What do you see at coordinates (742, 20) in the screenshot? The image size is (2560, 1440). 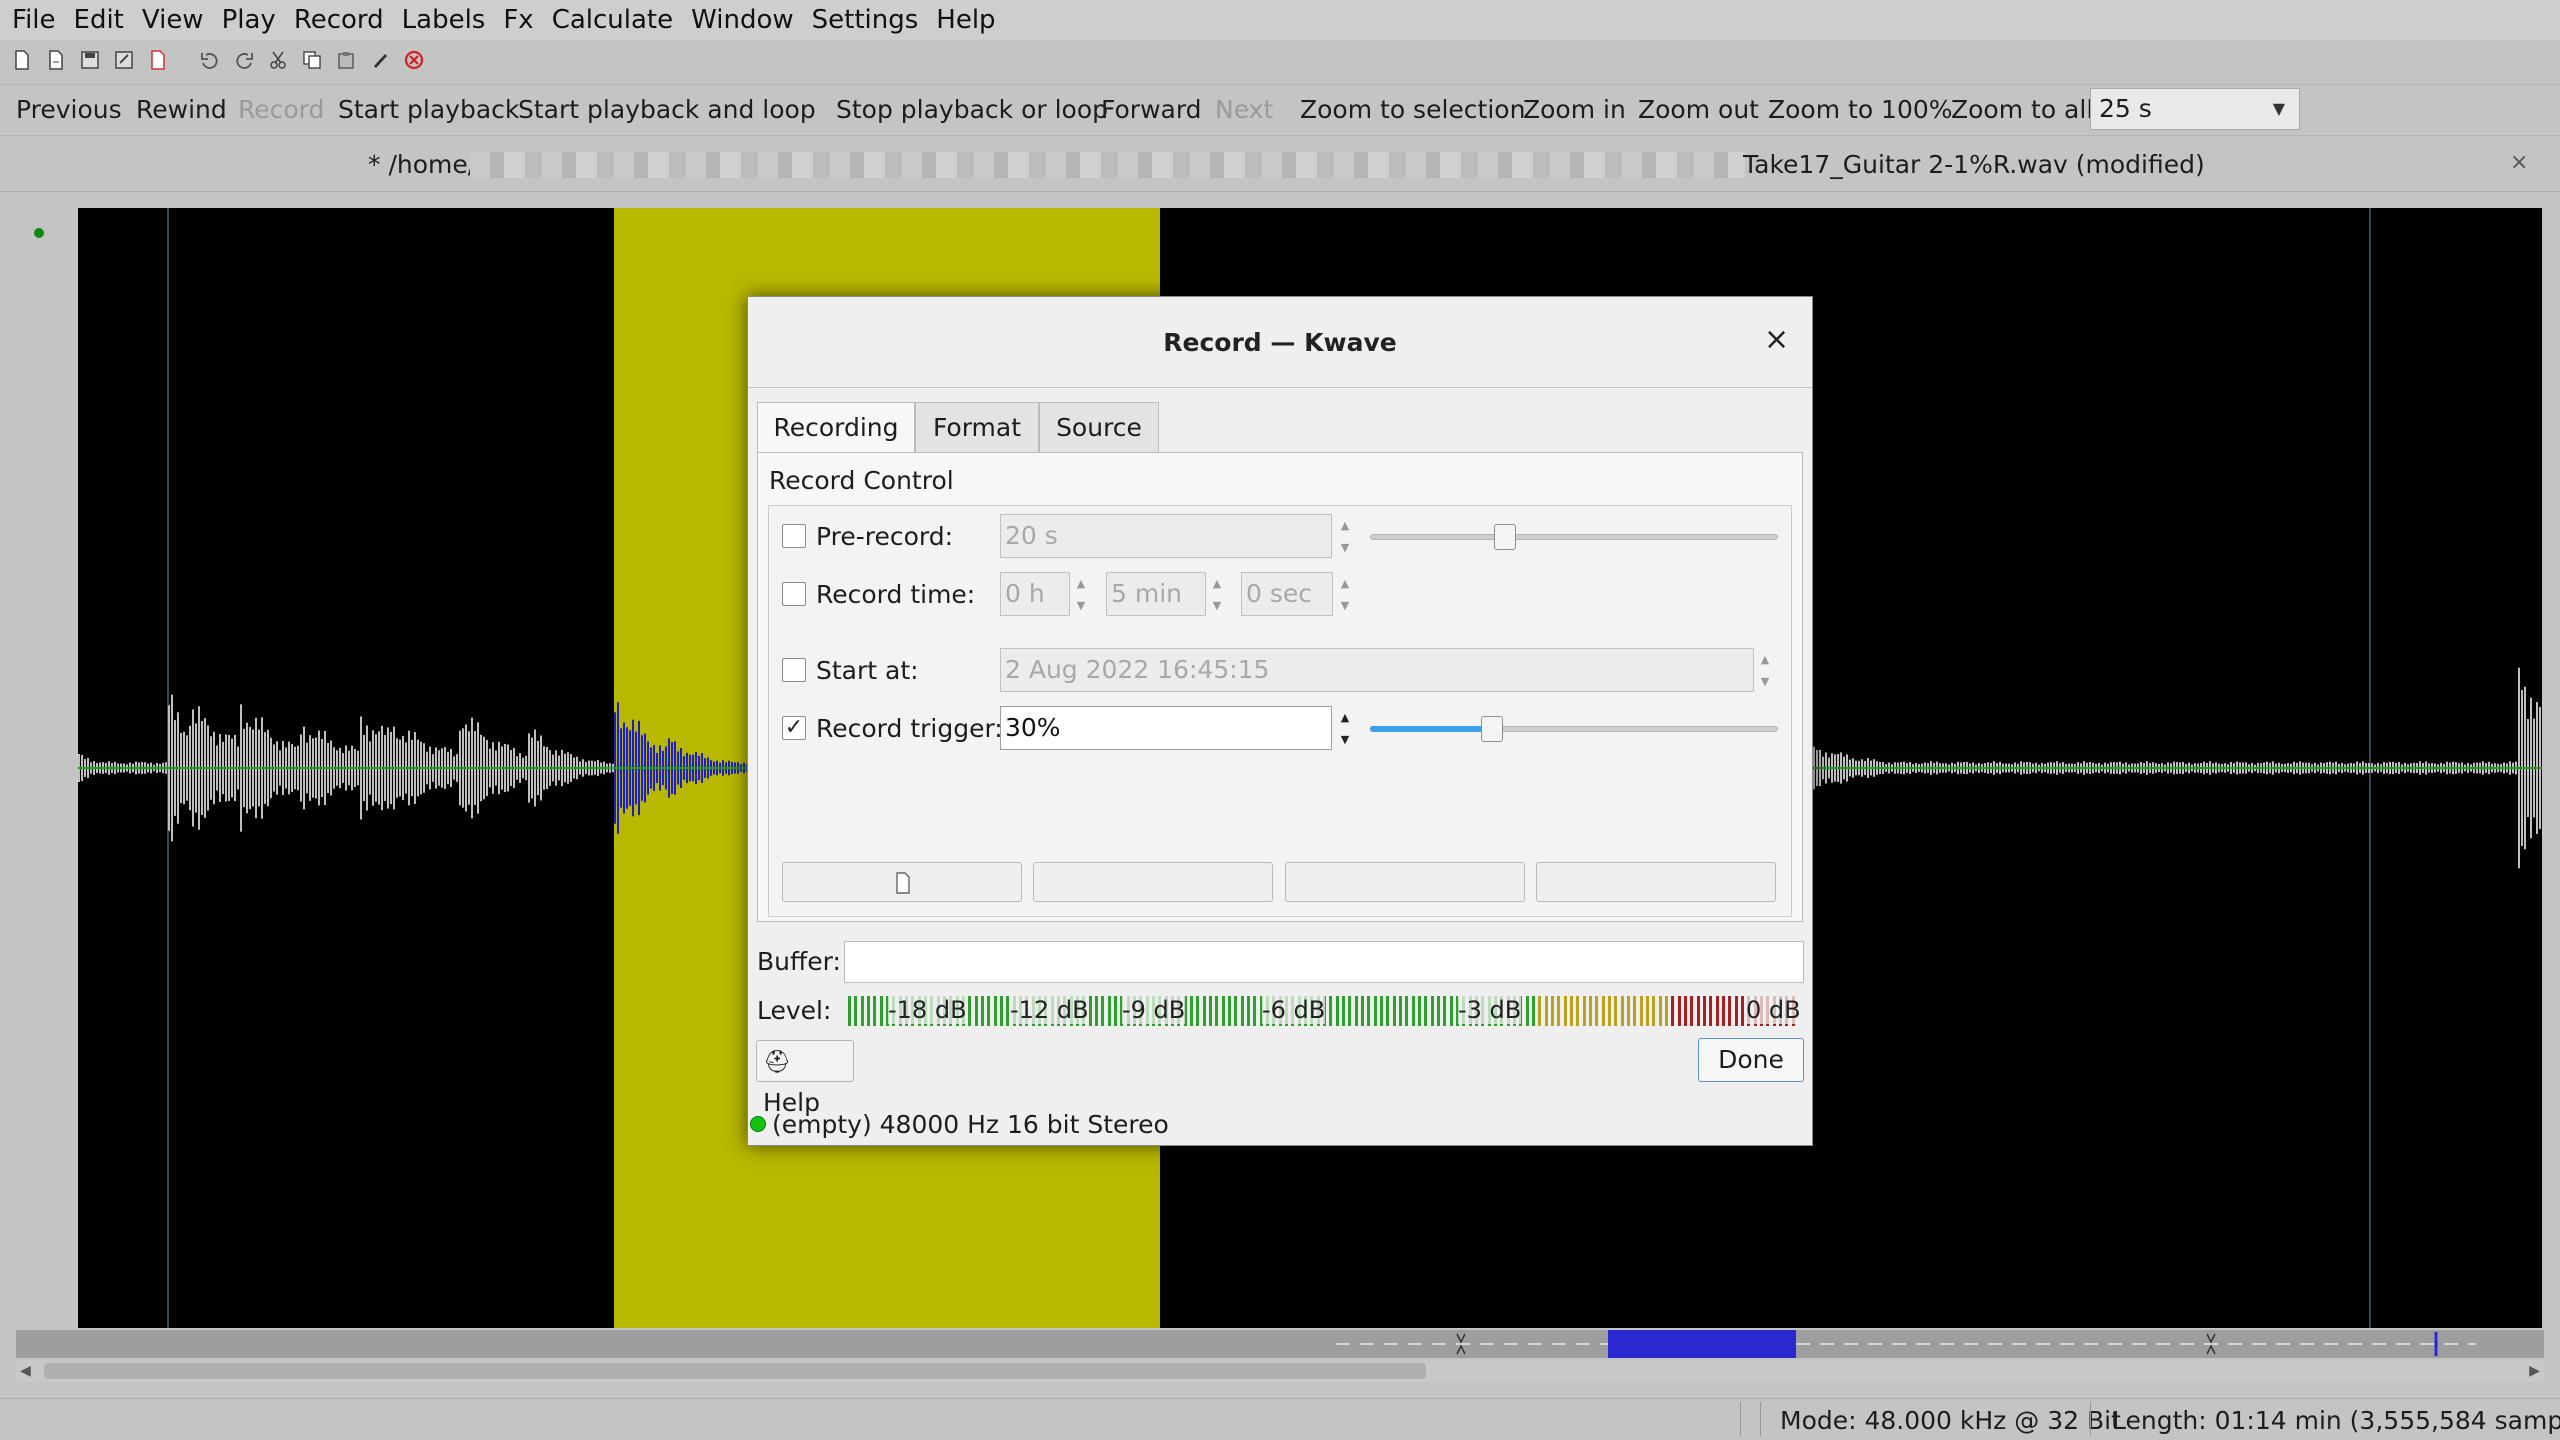 I see `menu-window: Window` at bounding box center [742, 20].